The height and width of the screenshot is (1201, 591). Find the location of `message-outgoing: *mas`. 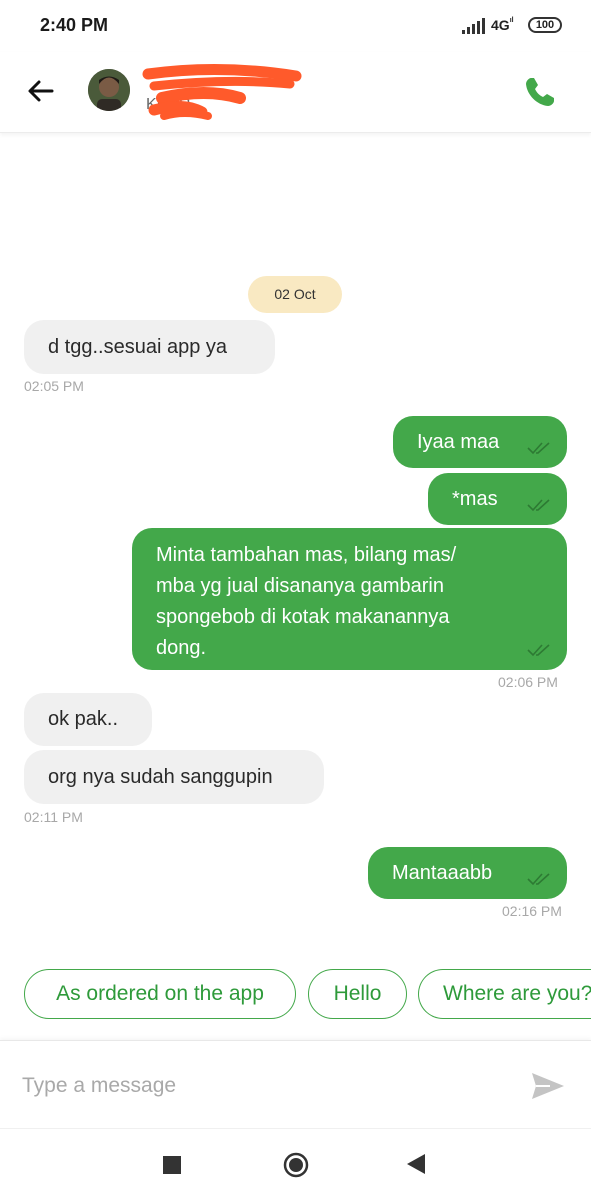

message-outgoing: *mas is located at coordinates (497, 499).